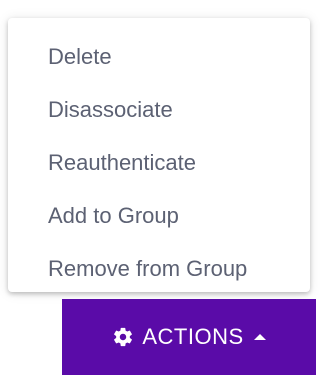 Image resolution: width=320 pixels, height=375 pixels. Describe the element at coordinates (259, 337) in the screenshot. I see `caret-up-icon` at that location.